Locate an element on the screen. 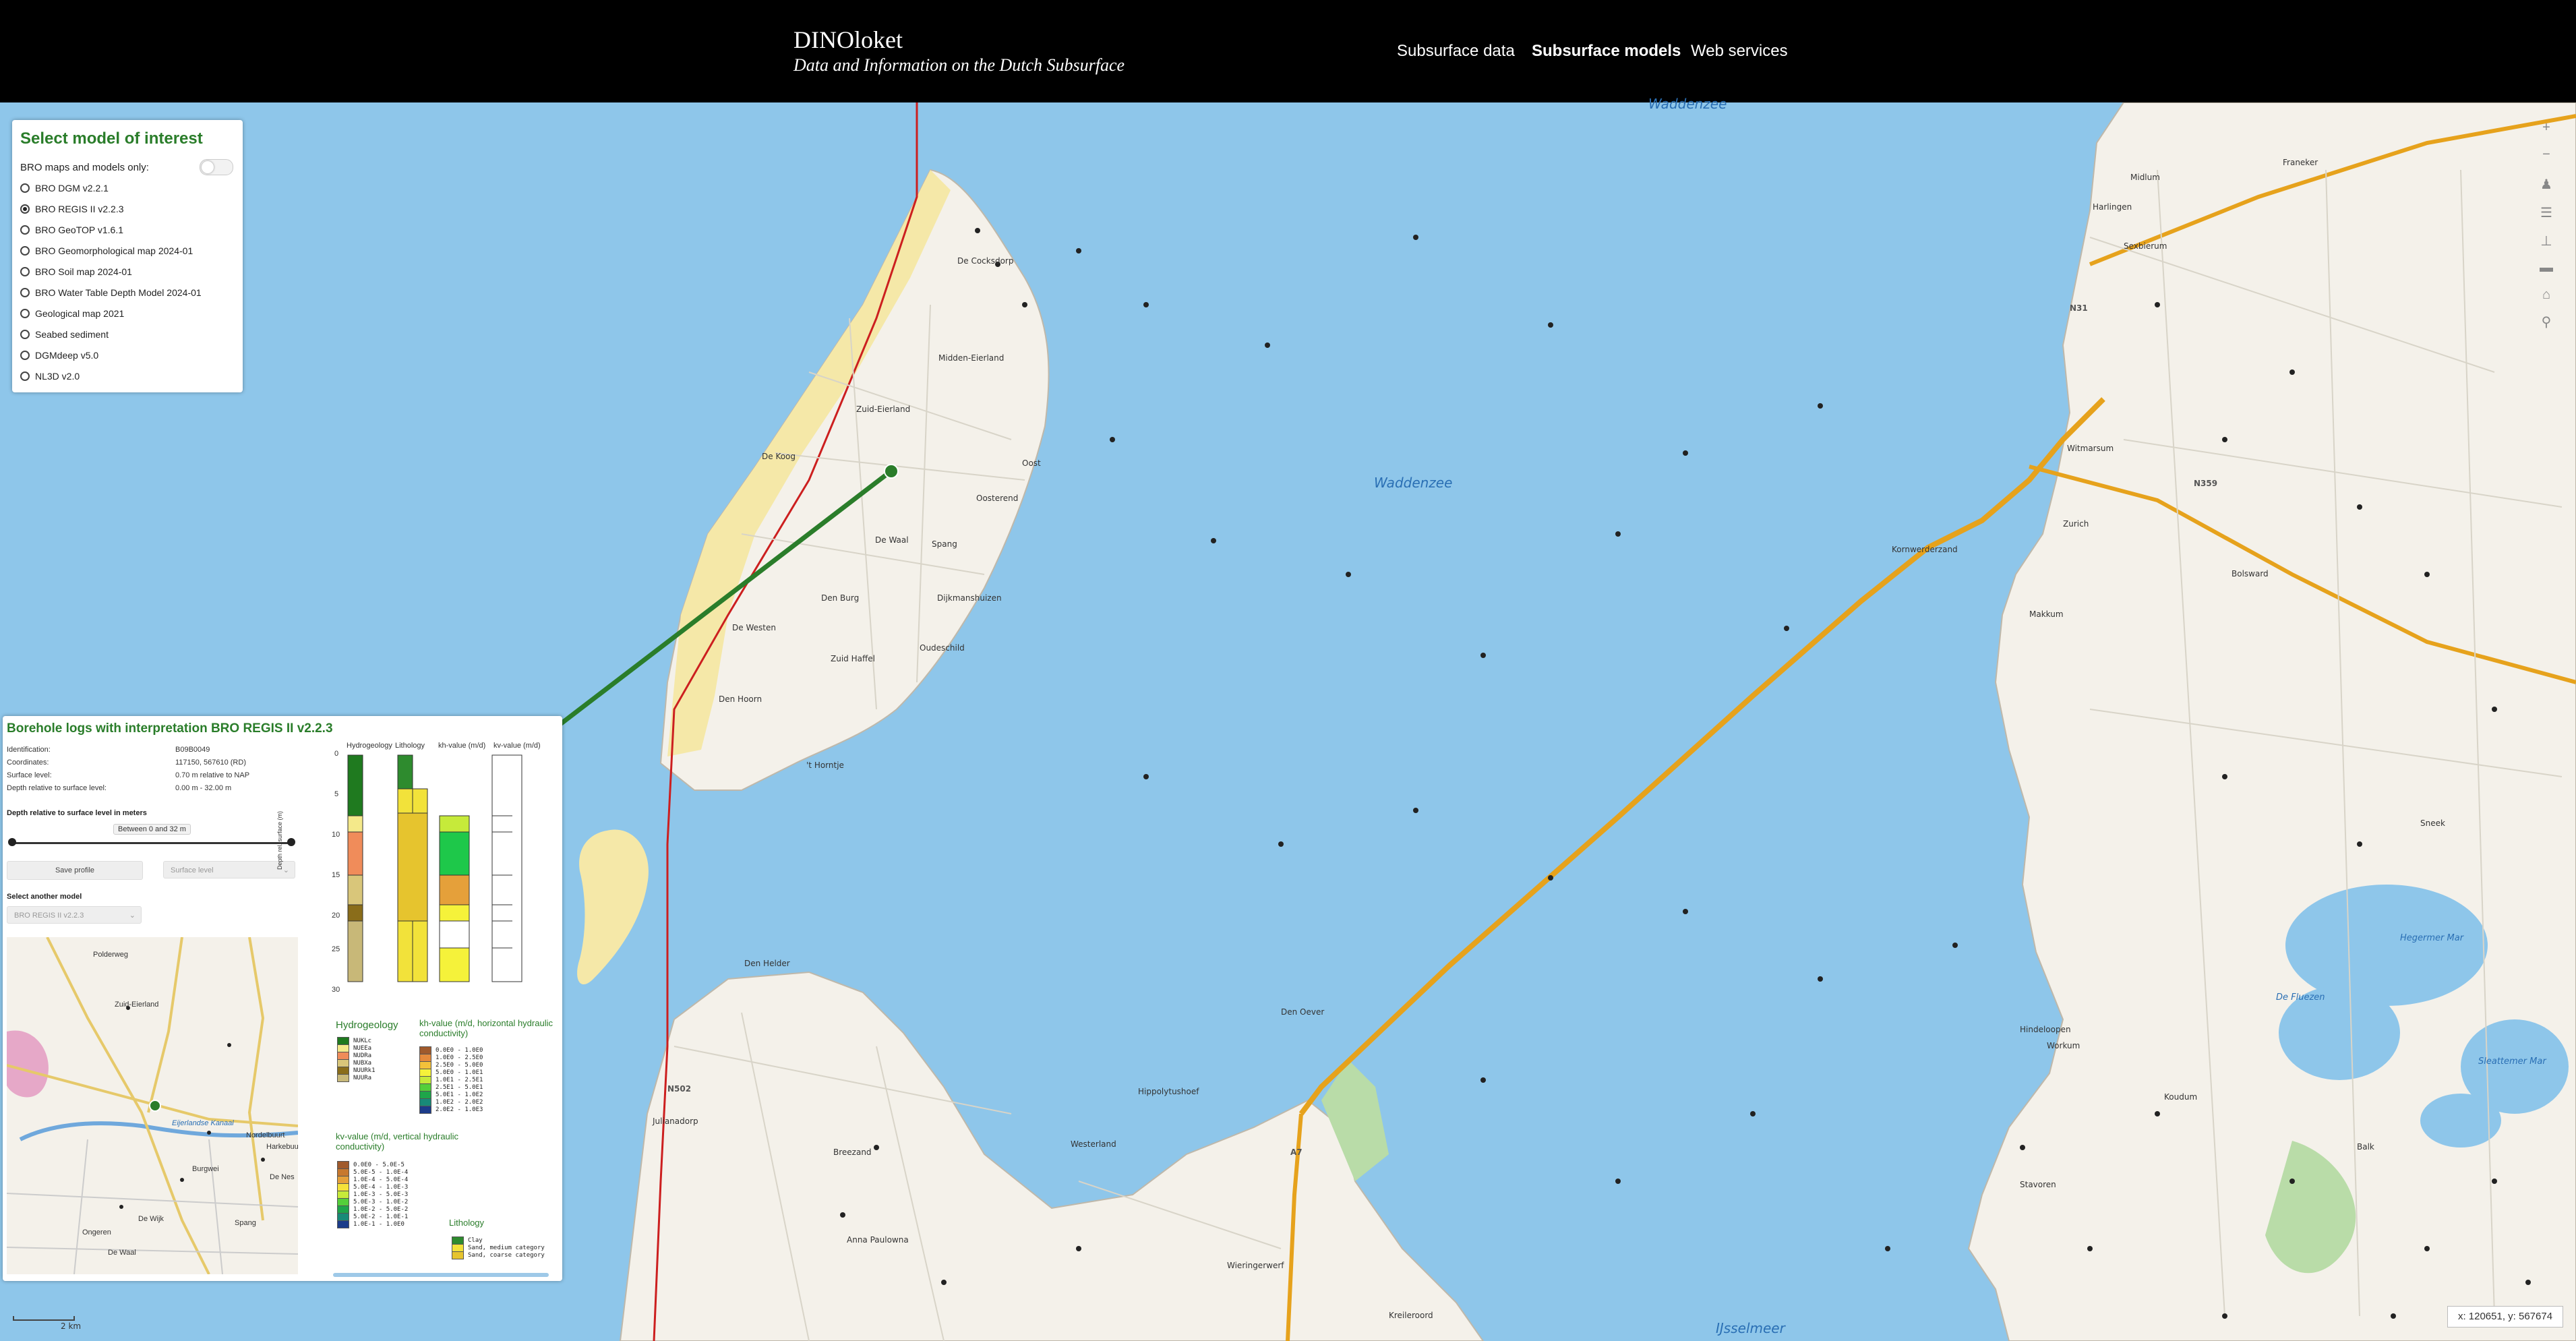  depth-tick: 0 is located at coordinates (336, 754).